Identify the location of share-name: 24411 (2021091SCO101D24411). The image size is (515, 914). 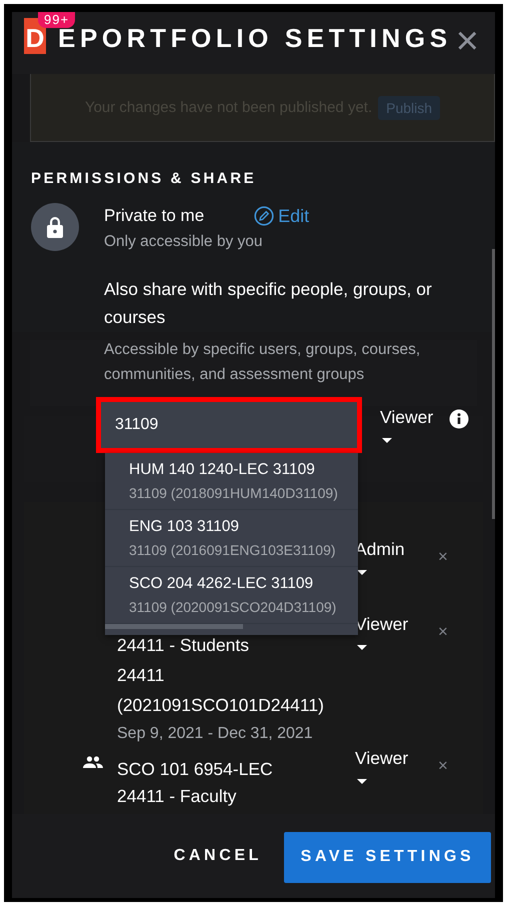
(221, 690).